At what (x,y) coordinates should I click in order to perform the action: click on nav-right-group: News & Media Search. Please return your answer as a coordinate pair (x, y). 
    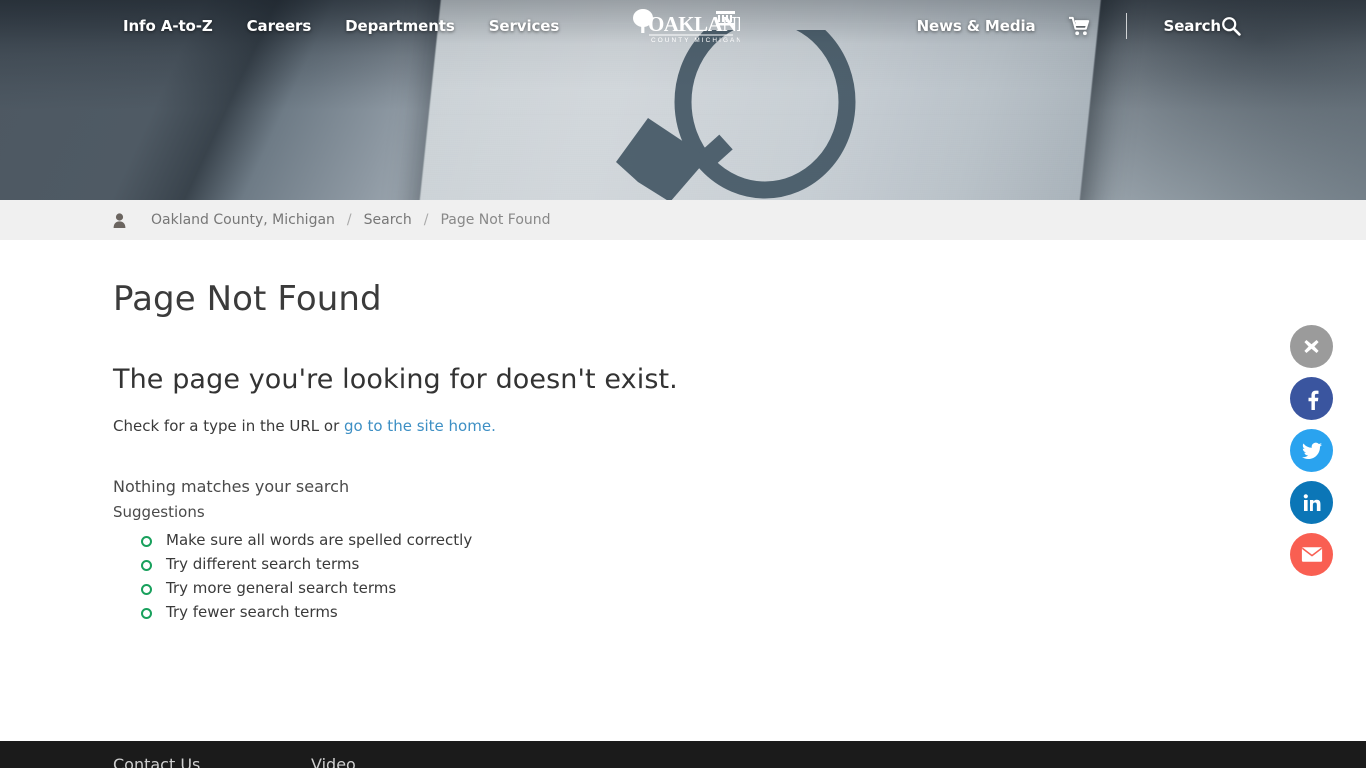
    Looking at the image, I should click on (1141, 26).